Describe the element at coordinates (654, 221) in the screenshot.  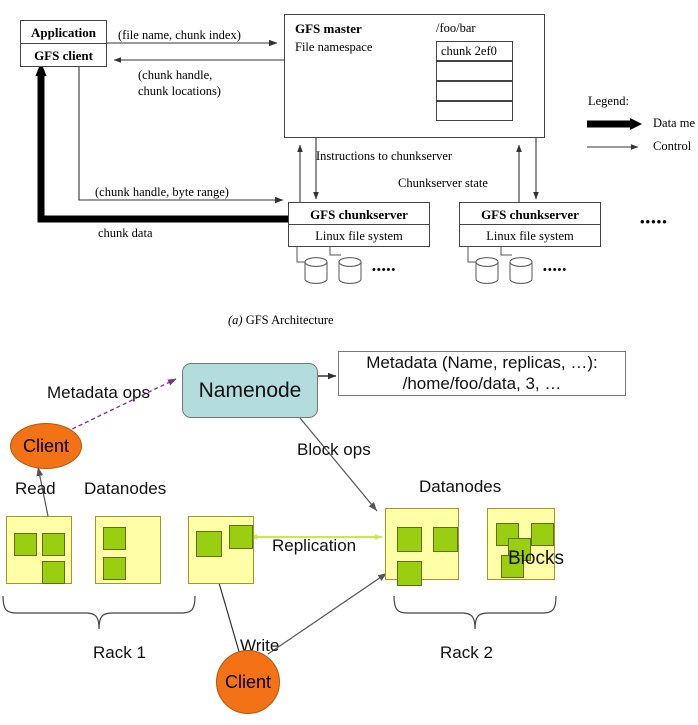
I see `ellipsis-chunkservers: •••••` at that location.